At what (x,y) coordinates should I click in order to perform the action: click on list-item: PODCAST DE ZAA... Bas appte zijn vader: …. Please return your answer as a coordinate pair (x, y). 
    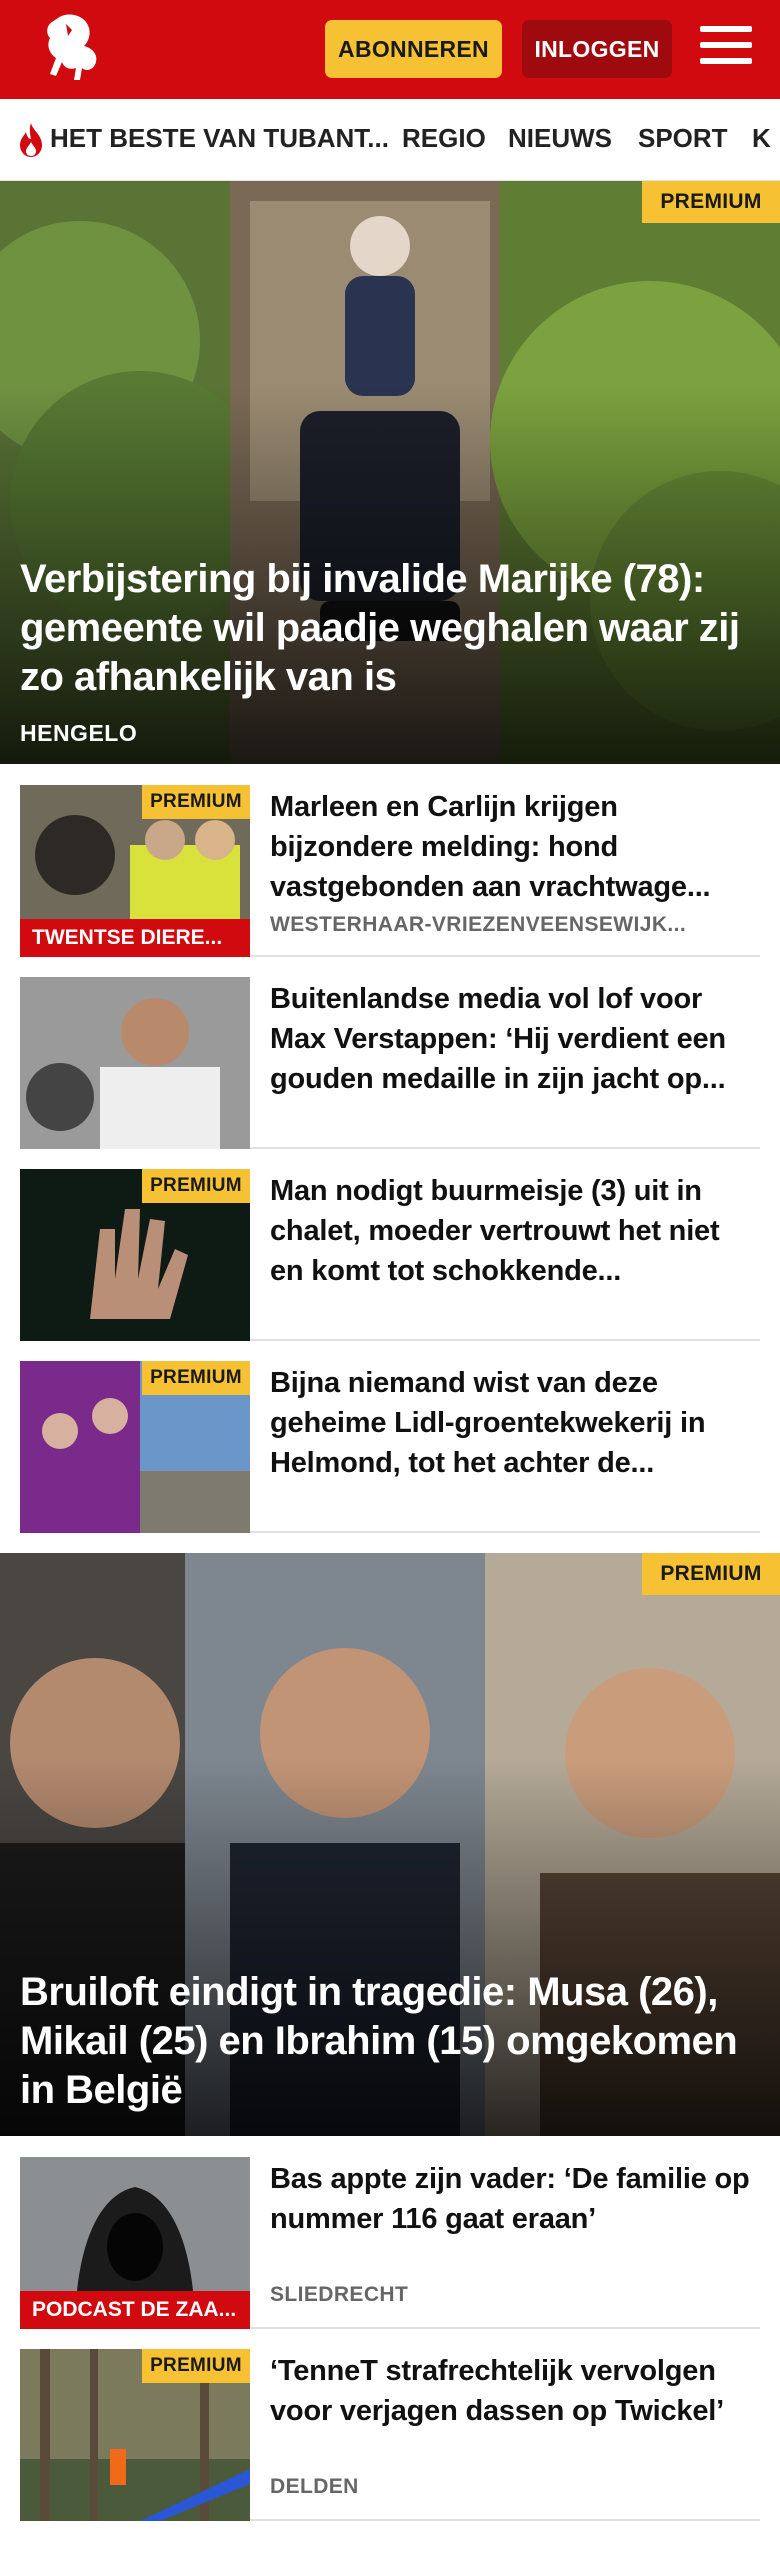
    Looking at the image, I should click on (390, 2243).